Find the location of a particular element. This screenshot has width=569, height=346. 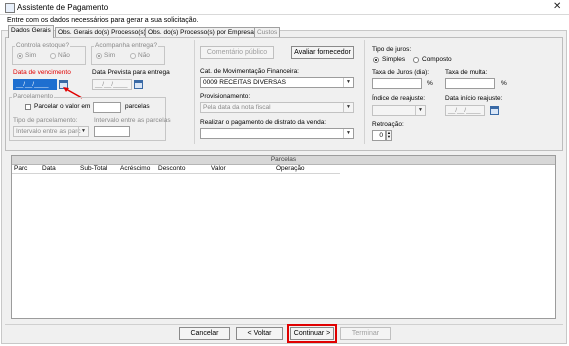

acompanha-entrega-label: Acompanha entrega? is located at coordinates (126, 45).